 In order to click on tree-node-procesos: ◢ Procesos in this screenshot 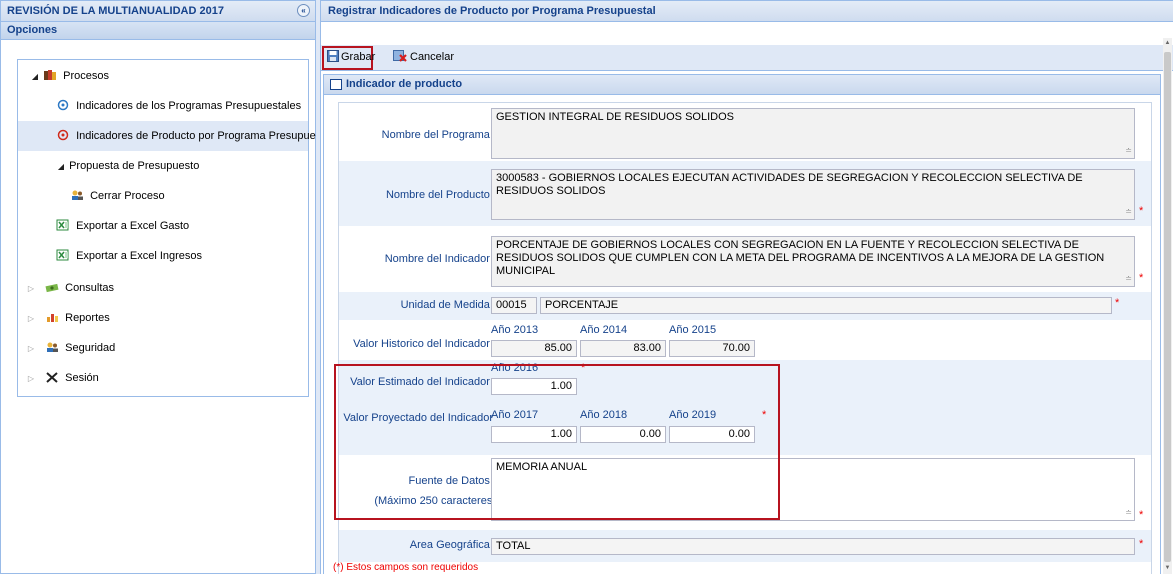, I will do `click(163, 76)`.